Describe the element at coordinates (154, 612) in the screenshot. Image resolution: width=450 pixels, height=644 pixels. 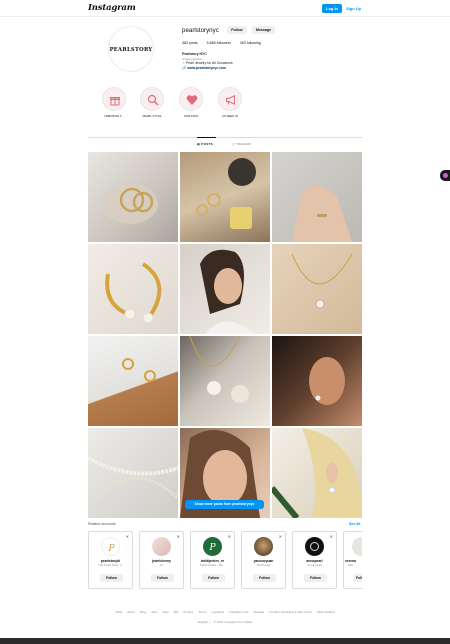
I see `footer-link: Jobs` at that location.